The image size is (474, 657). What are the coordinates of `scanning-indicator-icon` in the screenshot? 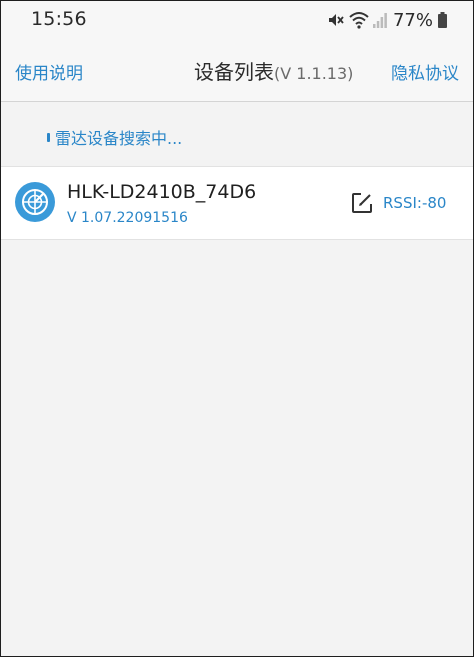 It's located at (48, 137).